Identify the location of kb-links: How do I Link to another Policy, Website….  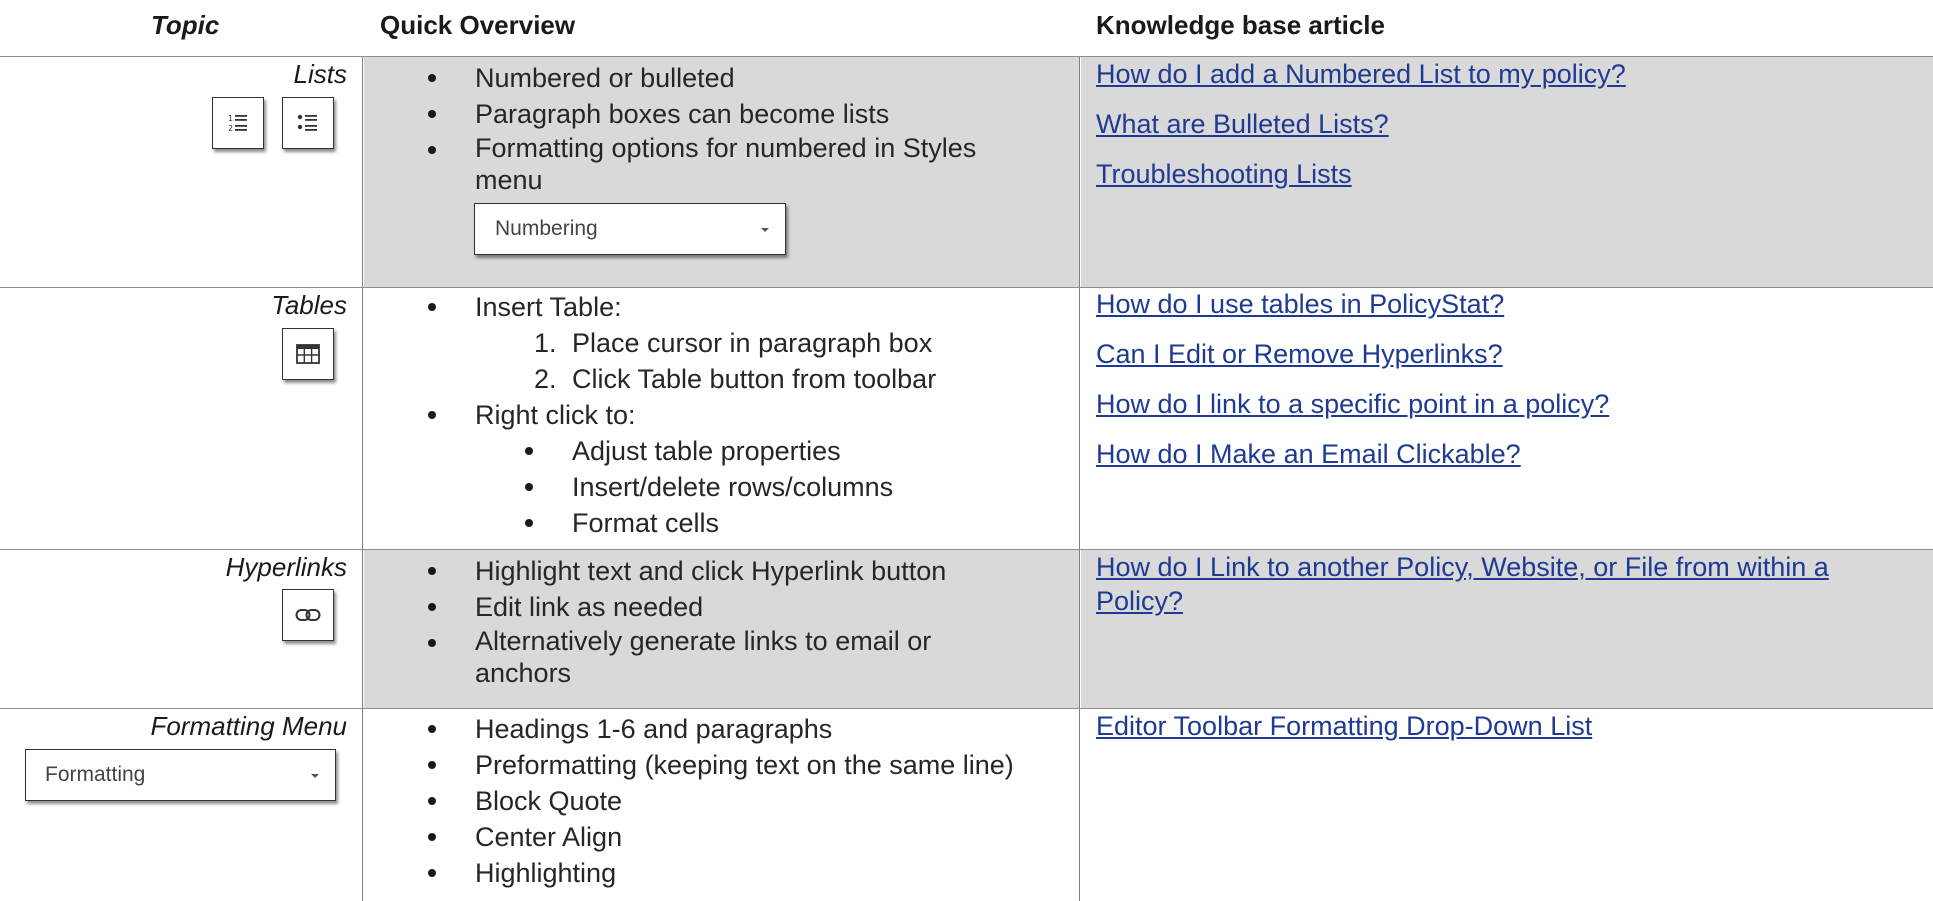
(1499, 592).